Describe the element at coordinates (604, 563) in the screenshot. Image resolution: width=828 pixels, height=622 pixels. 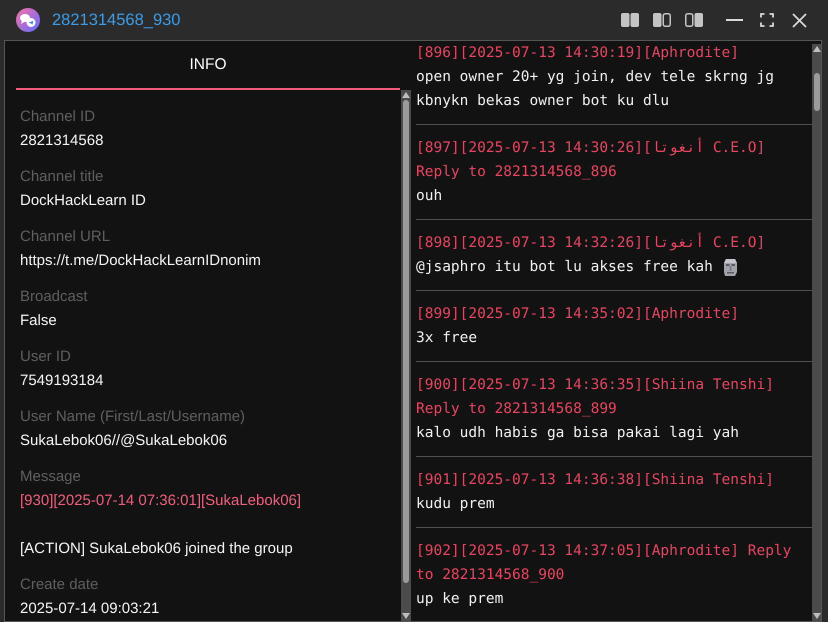
I see `message-header: [902][2025-07-13 14:37:05][Aphrodite] Reply to 2821314568_900` at that location.